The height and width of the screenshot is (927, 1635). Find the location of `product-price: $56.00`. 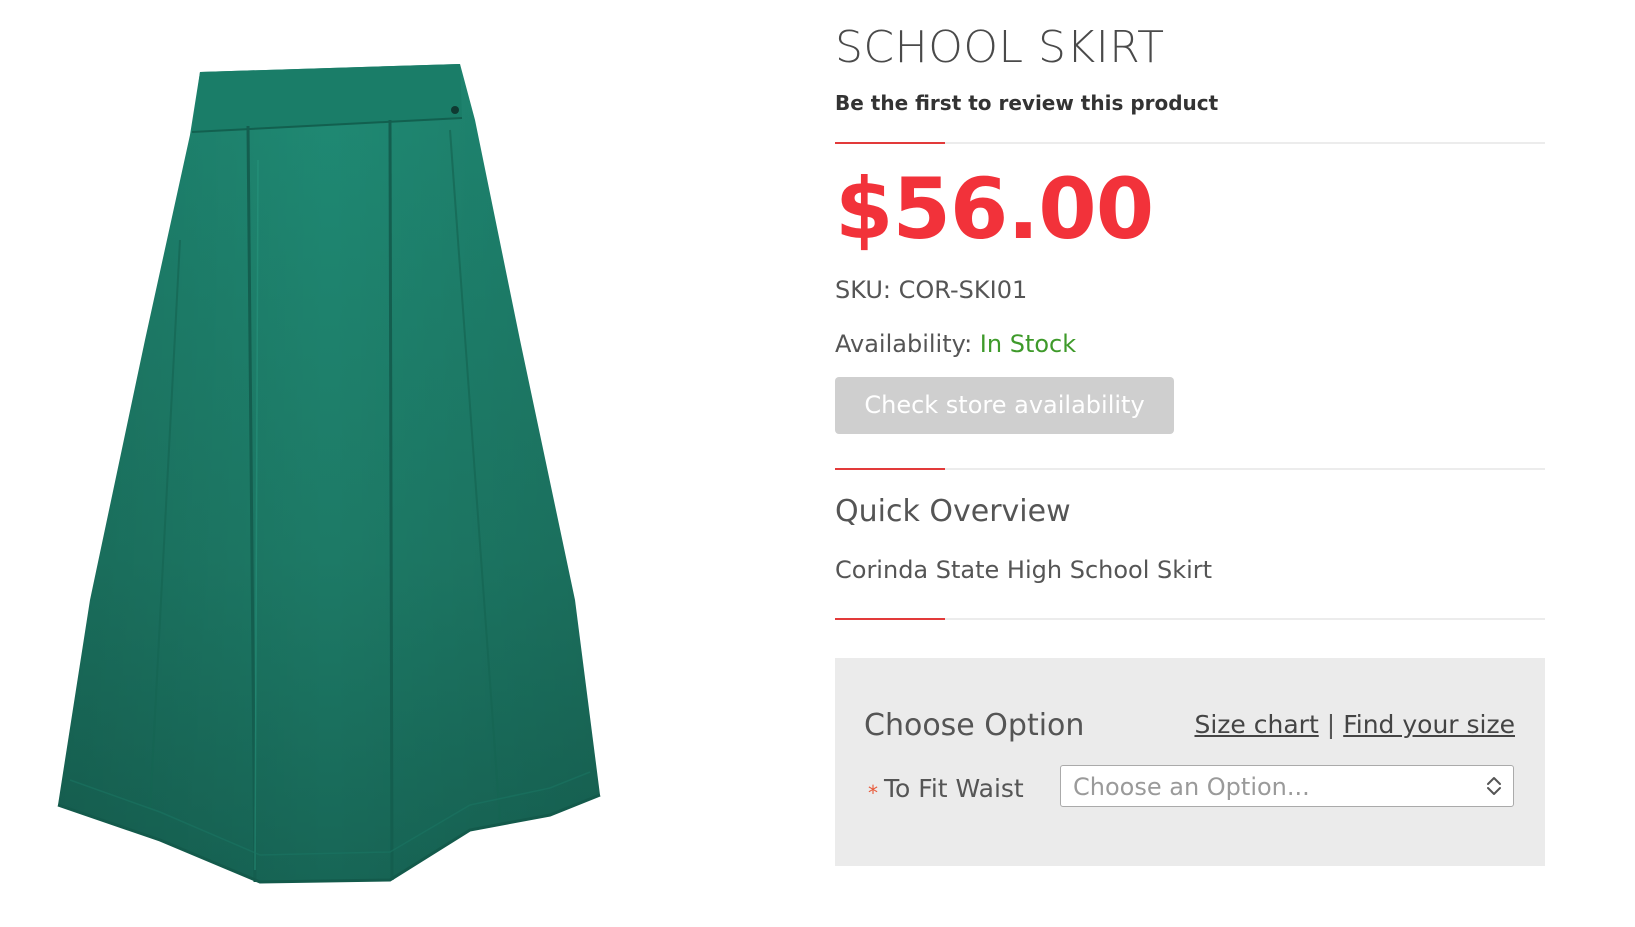

product-price: $56.00 is located at coordinates (994, 209).